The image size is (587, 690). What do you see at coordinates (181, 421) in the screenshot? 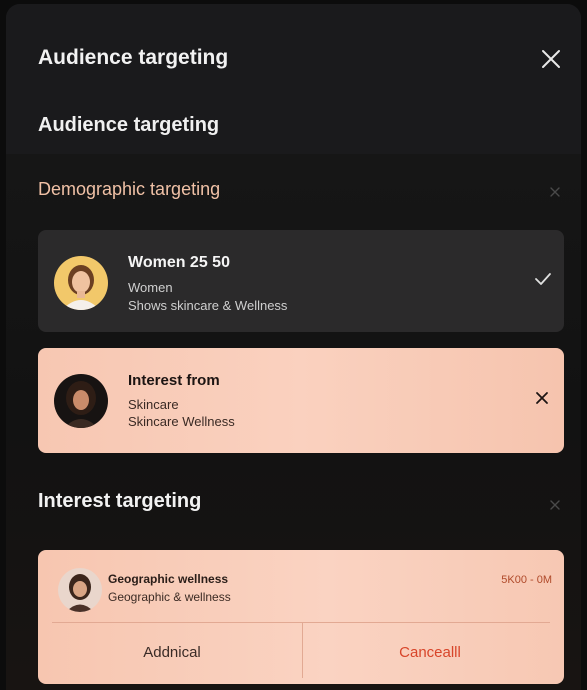
I see `card-detail: Skincare Wellness` at bounding box center [181, 421].